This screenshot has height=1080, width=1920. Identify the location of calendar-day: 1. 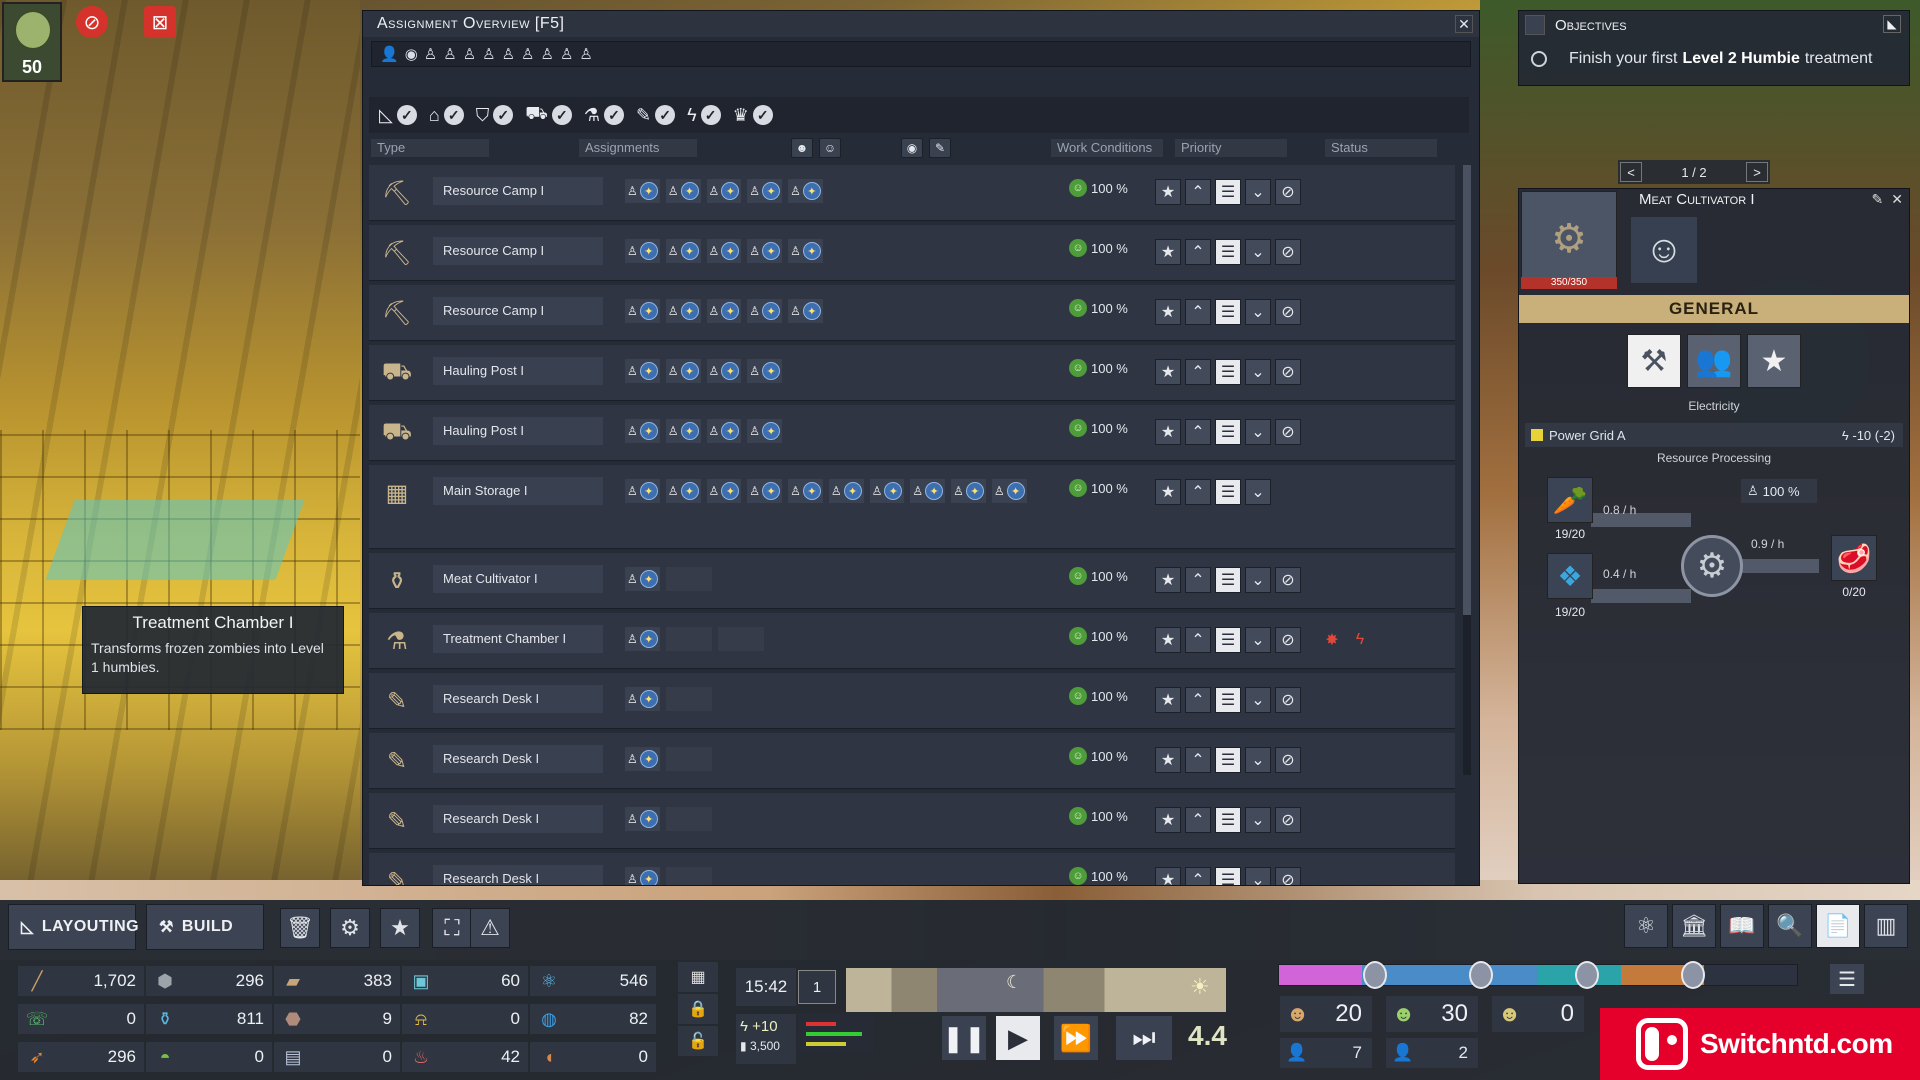
(817, 987).